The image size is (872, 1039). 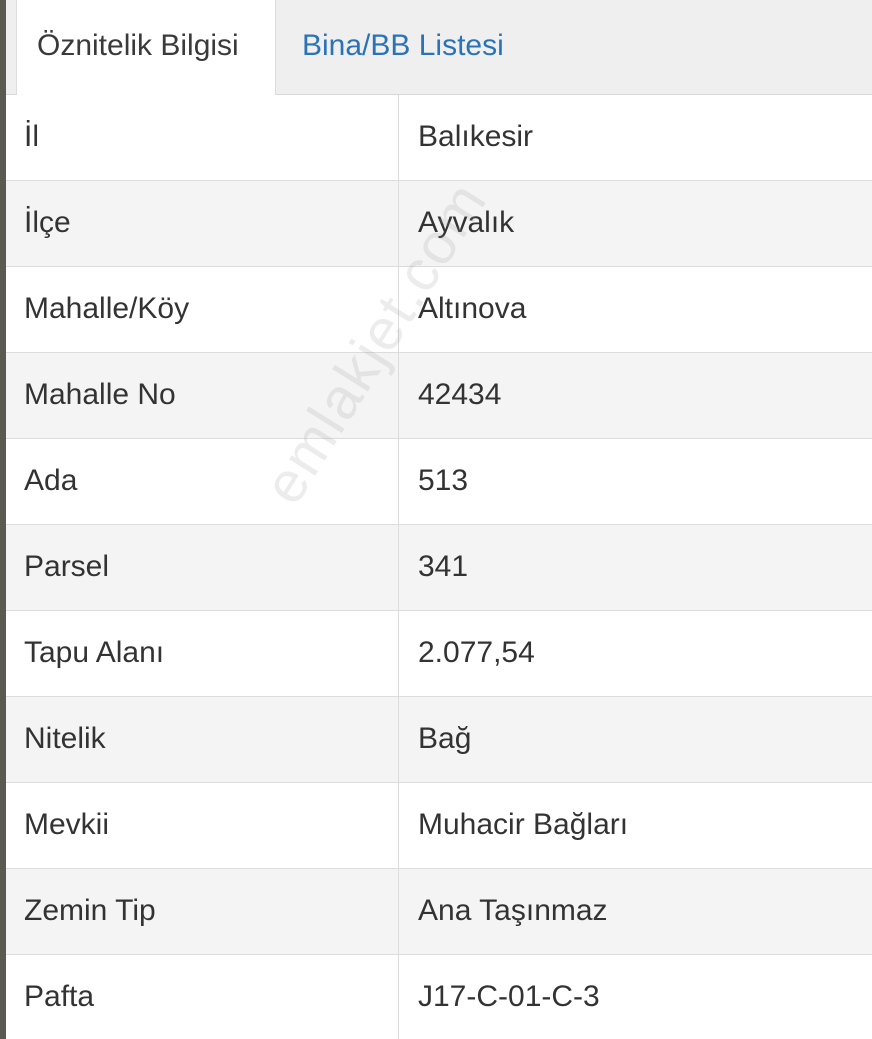 I want to click on row-value: Bağ, so click(x=445, y=738).